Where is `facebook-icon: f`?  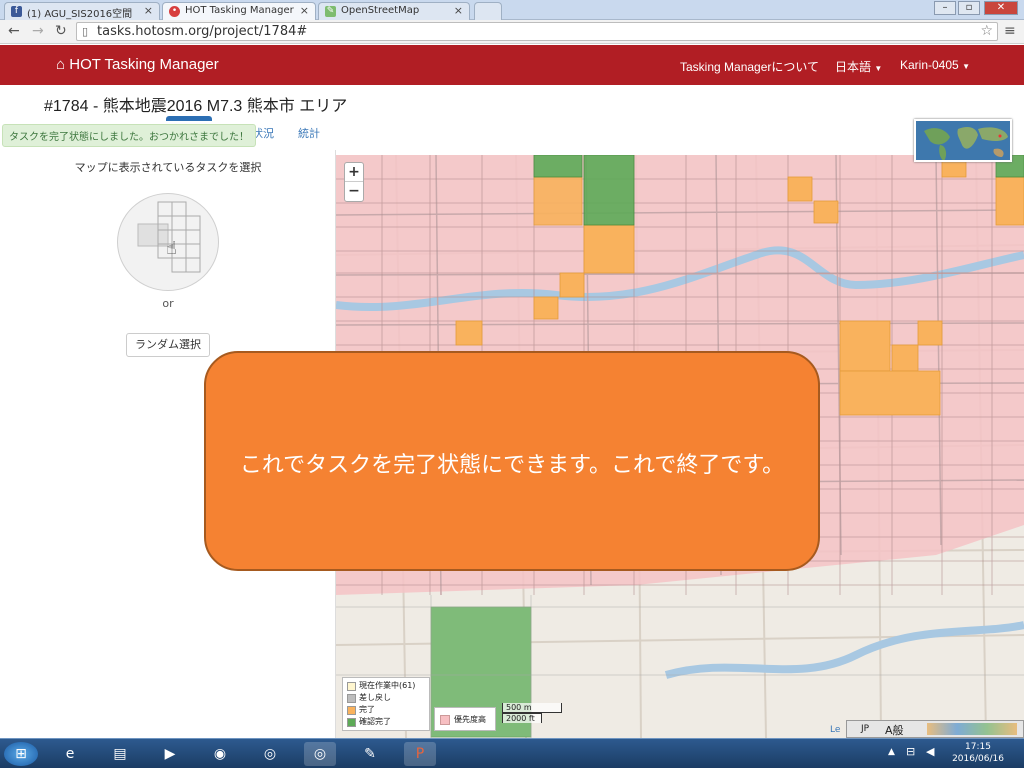
facebook-icon: f is located at coordinates (16, 11).